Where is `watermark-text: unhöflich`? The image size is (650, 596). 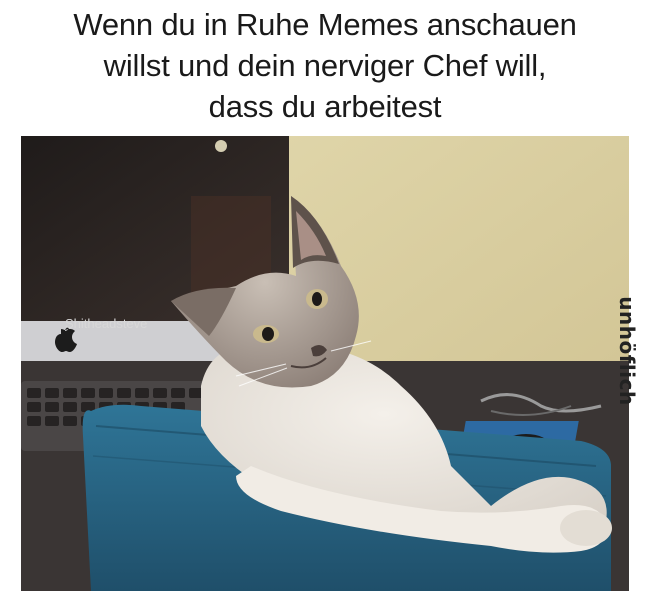 watermark-text: unhöflich is located at coordinates (627, 351).